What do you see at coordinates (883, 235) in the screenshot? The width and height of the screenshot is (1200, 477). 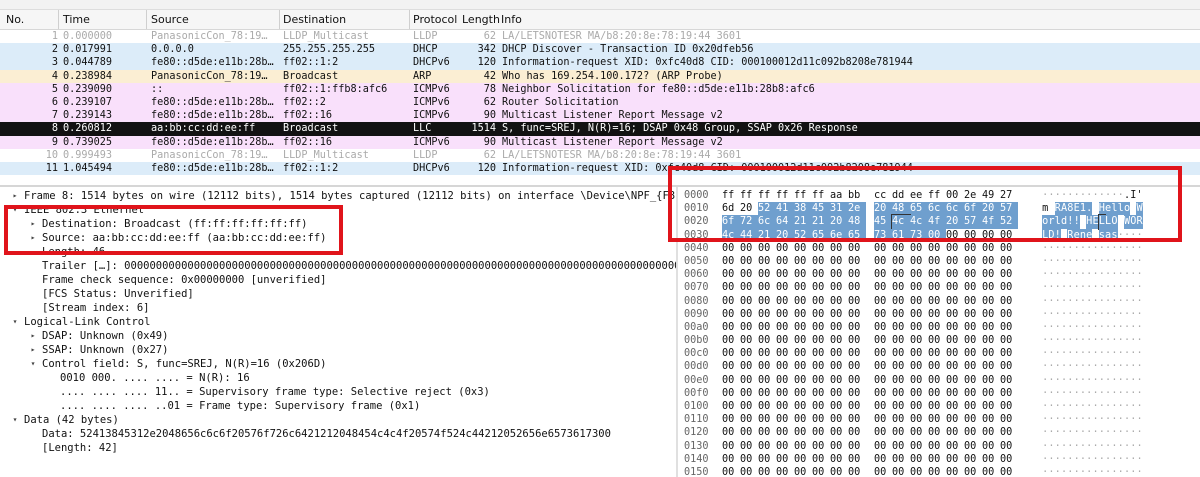 I see `hex-byte: 73` at bounding box center [883, 235].